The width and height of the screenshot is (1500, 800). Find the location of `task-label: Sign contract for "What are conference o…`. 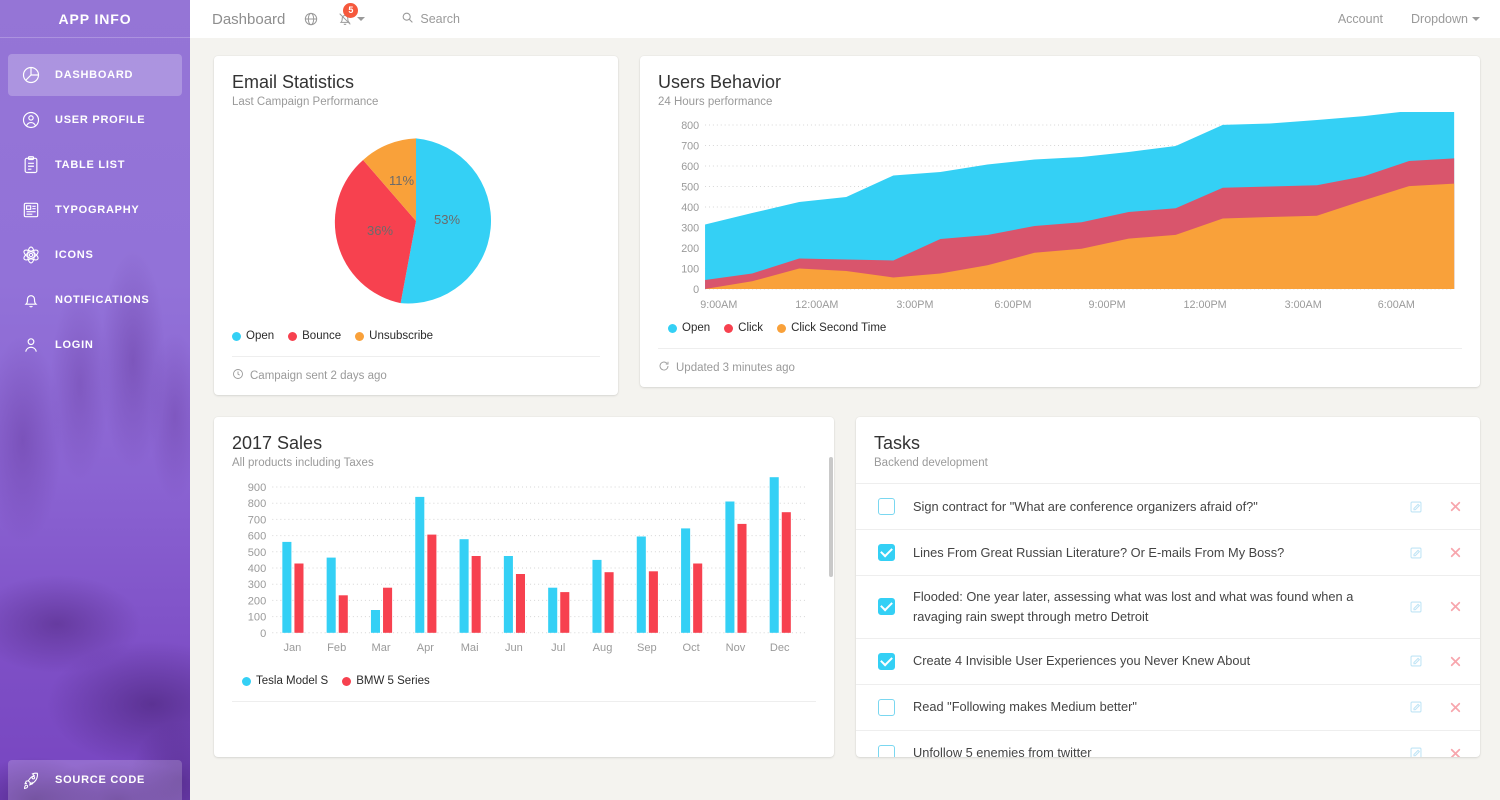

task-label: Sign contract for "What are conference o… is located at coordinates (1085, 506).